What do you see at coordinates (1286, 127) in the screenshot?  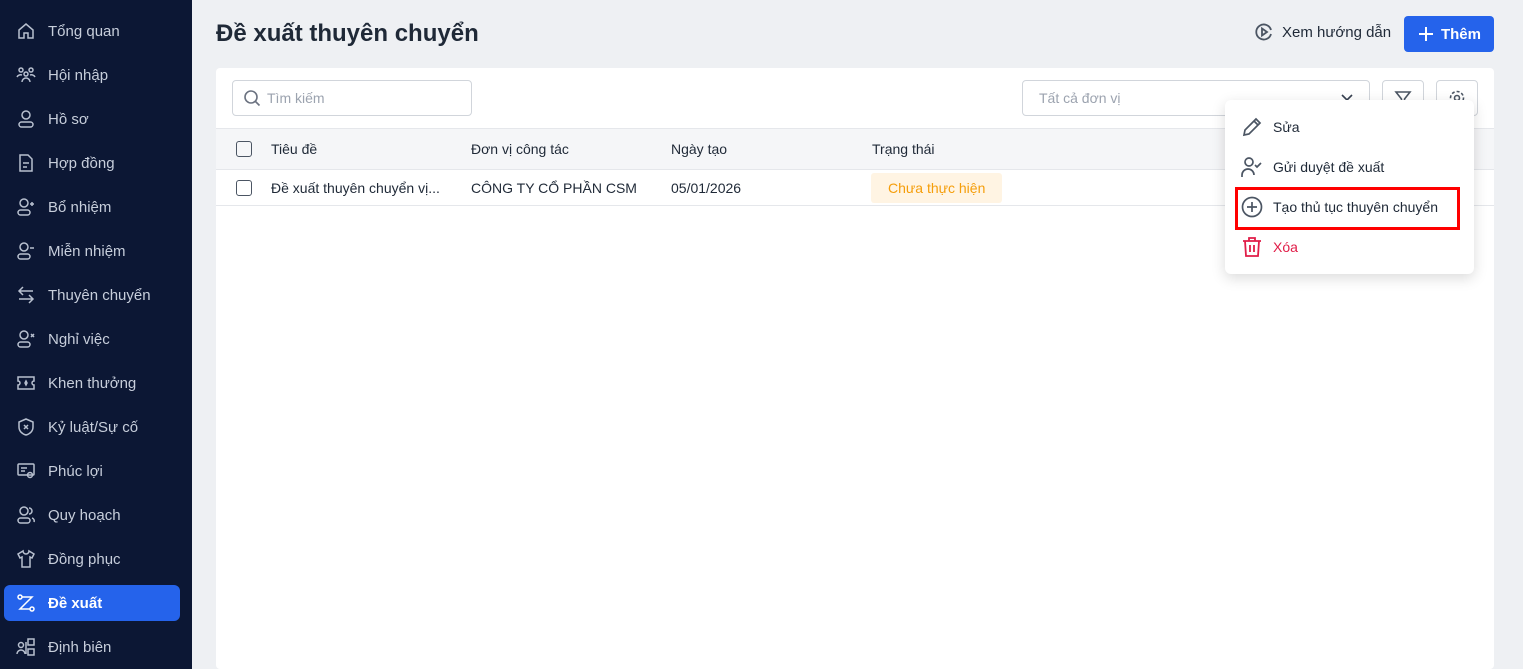 I see `menu-item-label: Sửa` at bounding box center [1286, 127].